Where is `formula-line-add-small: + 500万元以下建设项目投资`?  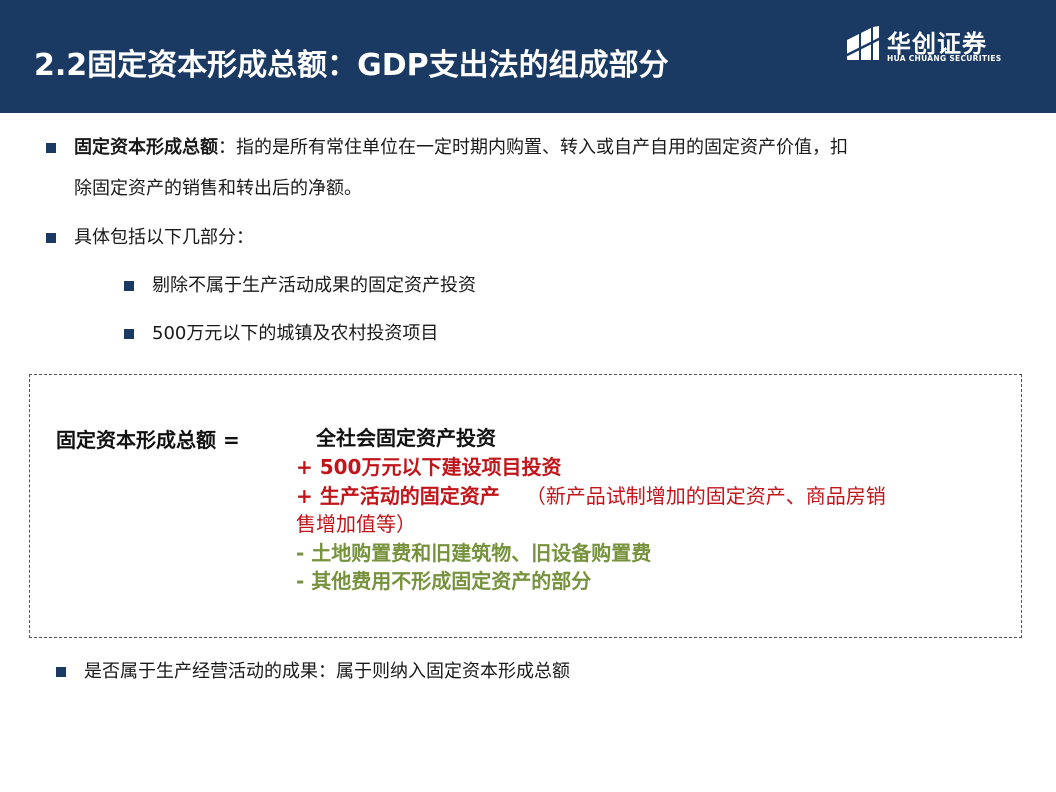
formula-line-add-small: + 500万元以下建设项目投资 is located at coordinates (429, 467).